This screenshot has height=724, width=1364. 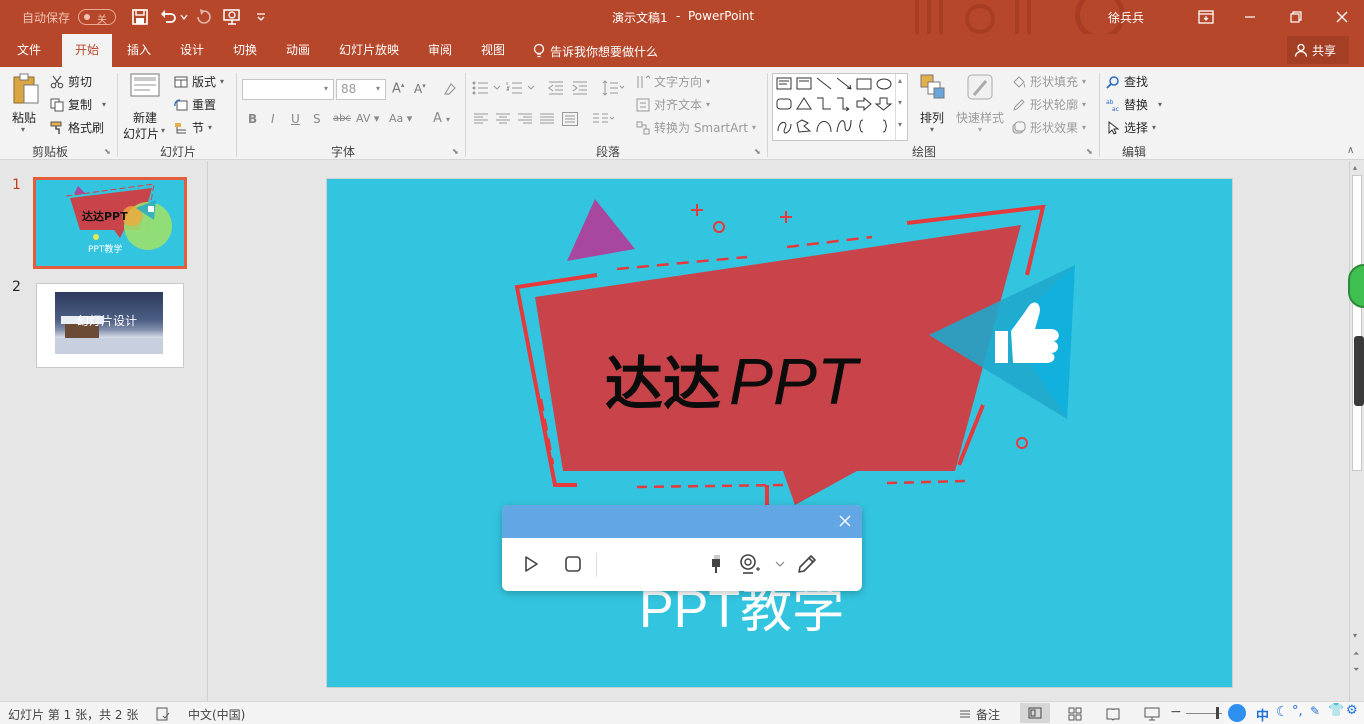 I want to click on strikethrough-icon: abc, so click(x=342, y=118).